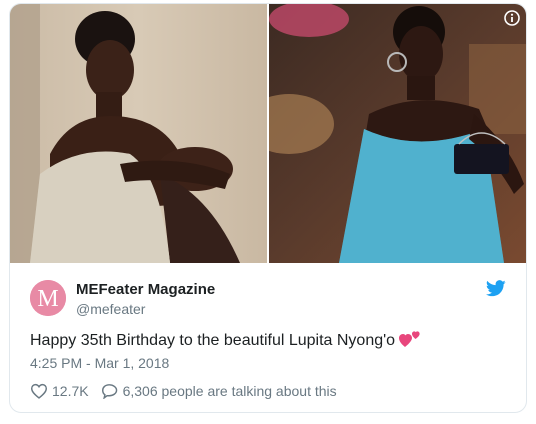  Describe the element at coordinates (229, 391) in the screenshot. I see `conversation-text: 6,306 people are talking about this` at that location.